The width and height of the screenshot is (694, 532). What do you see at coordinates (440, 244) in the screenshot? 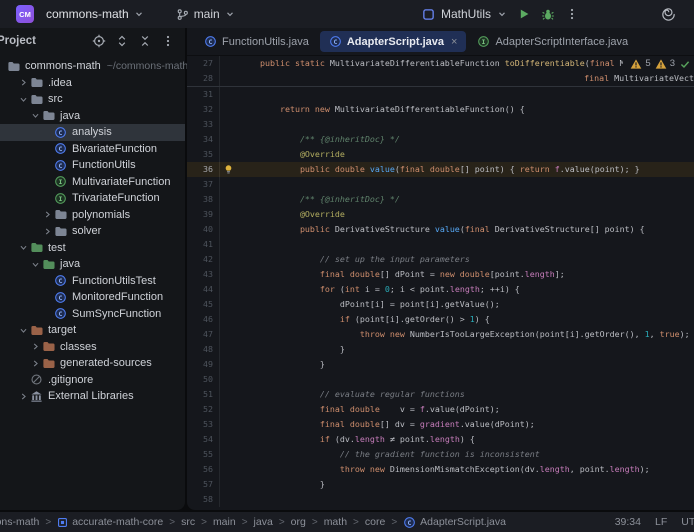
I see `code-line: 41` at bounding box center [440, 244].